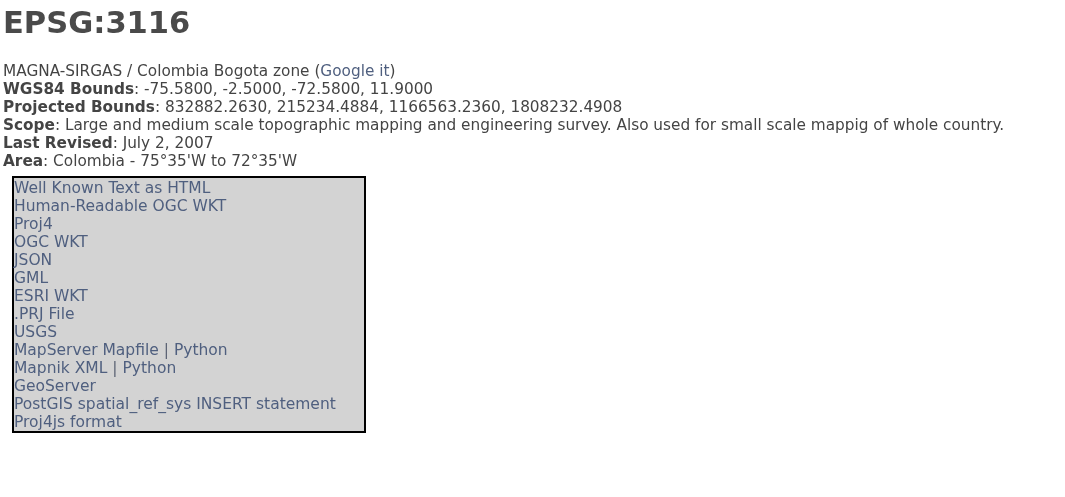 This screenshot has height=497, width=1065. What do you see at coordinates (61, 368) in the screenshot?
I see `format-link: Mapnik XML` at bounding box center [61, 368].